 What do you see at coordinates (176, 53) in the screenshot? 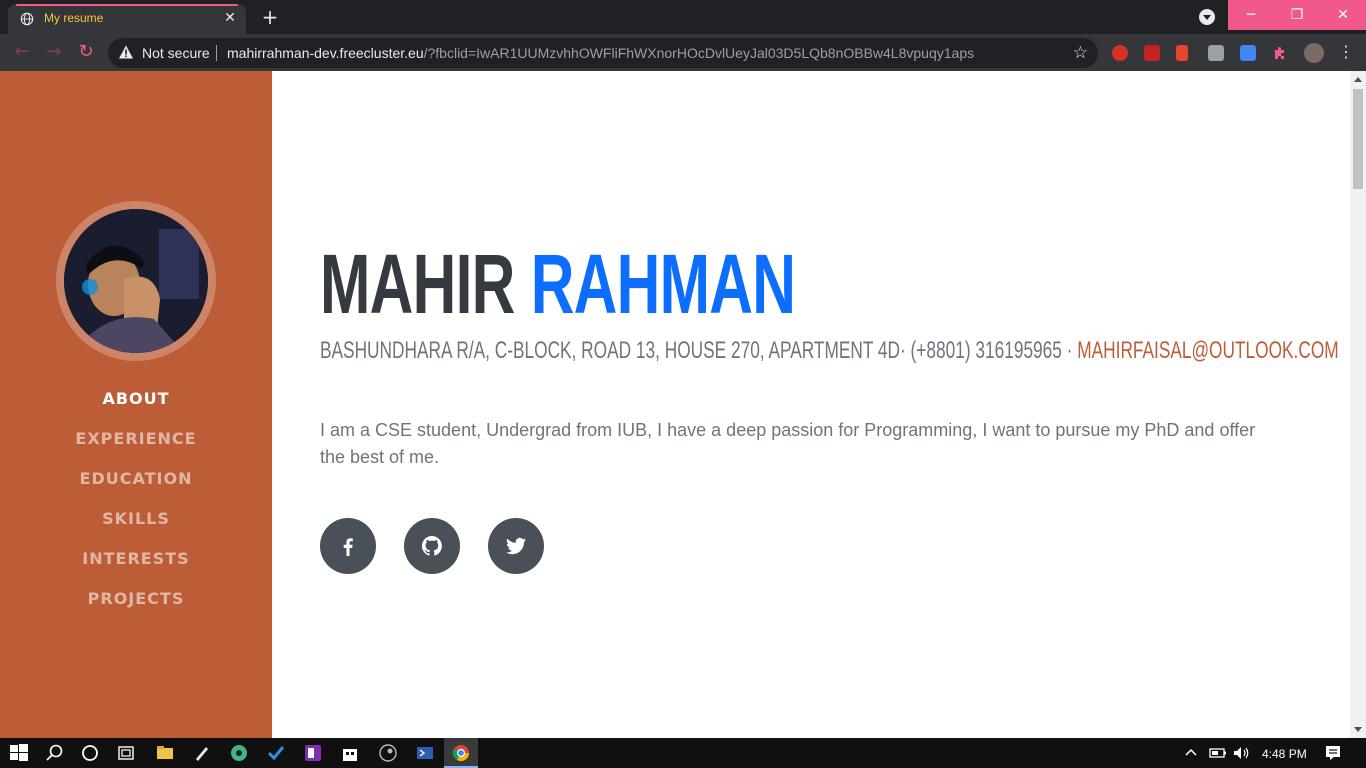
I see `security-label: Not secure` at bounding box center [176, 53].